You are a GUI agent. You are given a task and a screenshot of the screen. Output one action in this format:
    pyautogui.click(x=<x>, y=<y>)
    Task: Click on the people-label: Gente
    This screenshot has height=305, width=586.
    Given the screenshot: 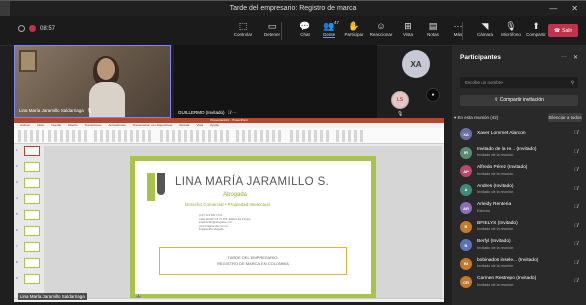 What is the action you would take?
    pyautogui.click(x=329, y=35)
    